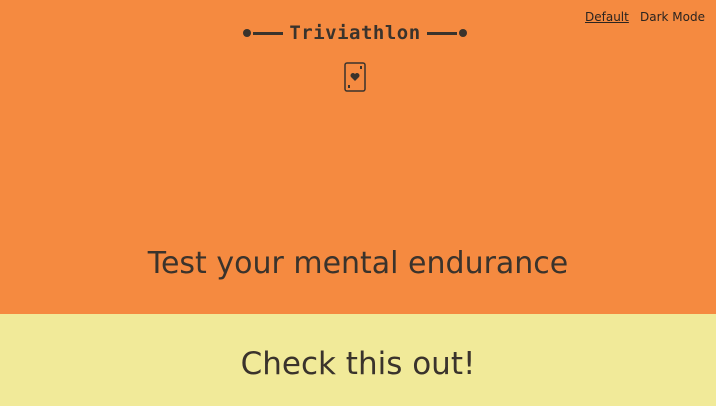 The image size is (716, 406). I want to click on right-dash-ornament, so click(441, 33).